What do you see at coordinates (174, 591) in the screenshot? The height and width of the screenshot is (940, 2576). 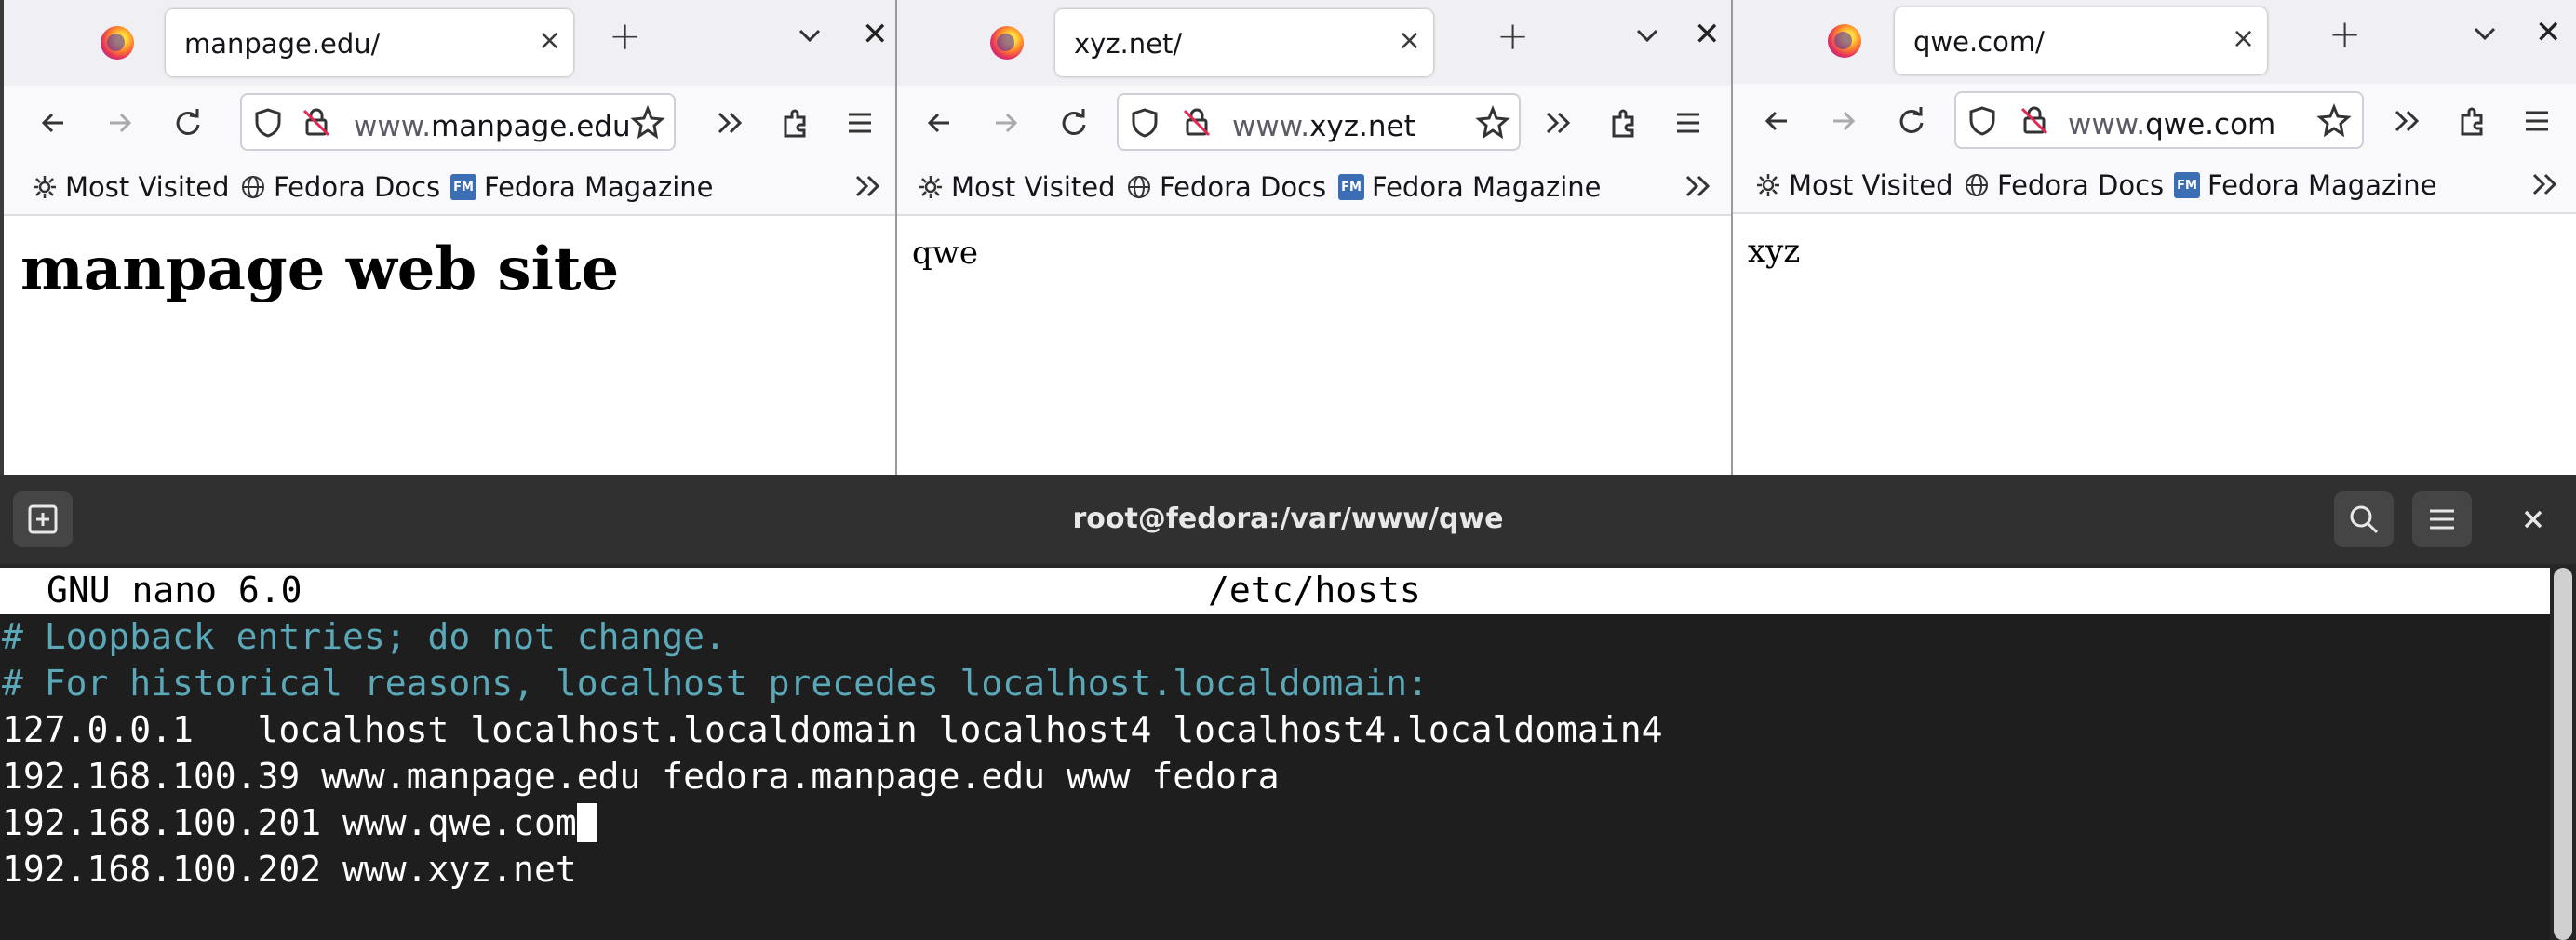 I see `nano-version: GNU nano 6.0` at bounding box center [174, 591].